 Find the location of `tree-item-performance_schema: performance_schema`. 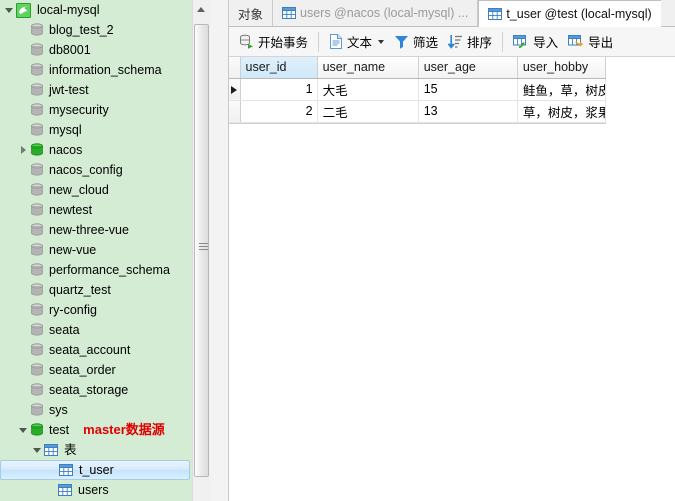

tree-item-performance_schema: performance_schema is located at coordinates (105, 270).